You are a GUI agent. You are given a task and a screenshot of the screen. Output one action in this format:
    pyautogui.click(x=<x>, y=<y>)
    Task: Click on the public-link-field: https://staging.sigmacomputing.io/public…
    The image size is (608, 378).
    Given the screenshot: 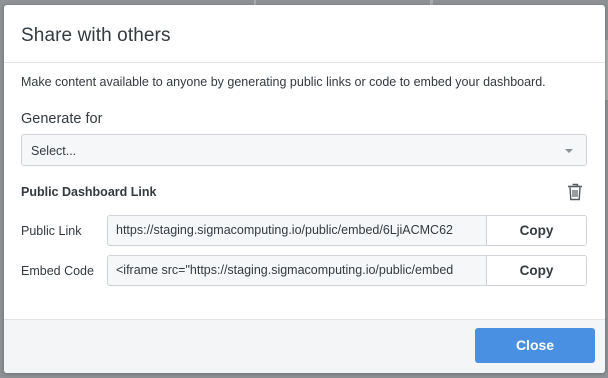 What is the action you would take?
    pyautogui.click(x=347, y=230)
    